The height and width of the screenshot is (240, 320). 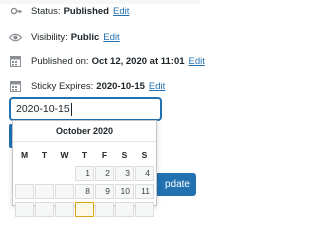 What do you see at coordinates (104, 173) in the screenshot?
I see `day-2: 2` at bounding box center [104, 173].